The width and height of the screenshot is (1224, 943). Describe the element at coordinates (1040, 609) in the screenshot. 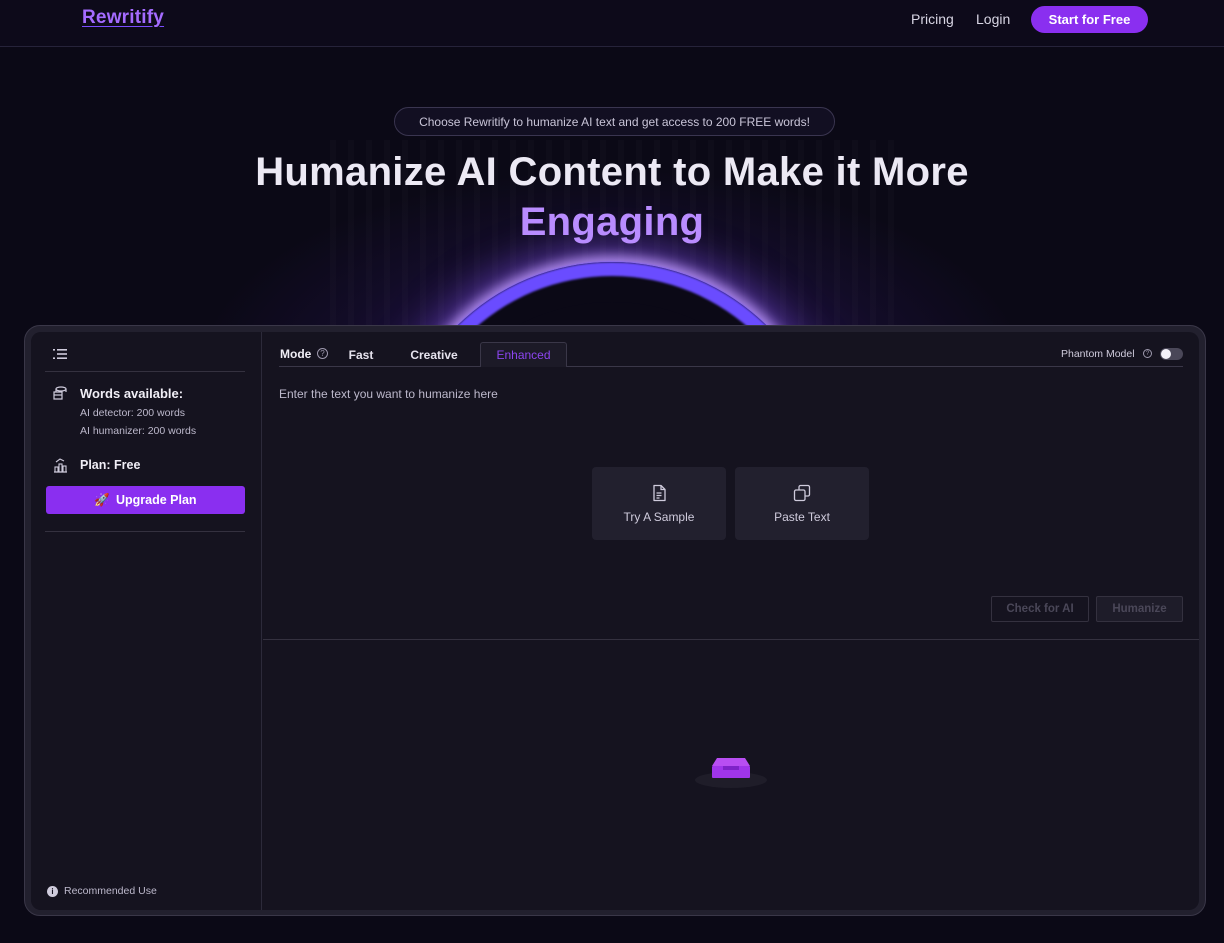

I see `check-for-ai-button: Check for AI` at that location.